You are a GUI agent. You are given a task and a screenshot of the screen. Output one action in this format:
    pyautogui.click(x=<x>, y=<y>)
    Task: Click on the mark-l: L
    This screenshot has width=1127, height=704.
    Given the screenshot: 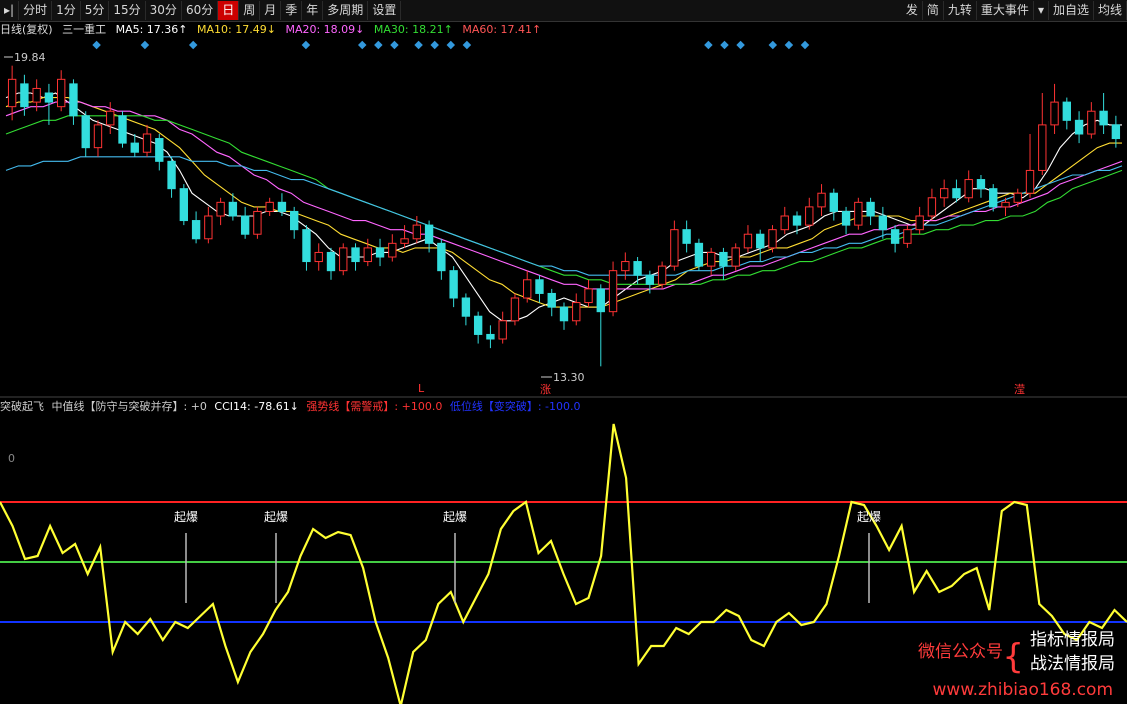 What is the action you would take?
    pyautogui.click(x=421, y=388)
    